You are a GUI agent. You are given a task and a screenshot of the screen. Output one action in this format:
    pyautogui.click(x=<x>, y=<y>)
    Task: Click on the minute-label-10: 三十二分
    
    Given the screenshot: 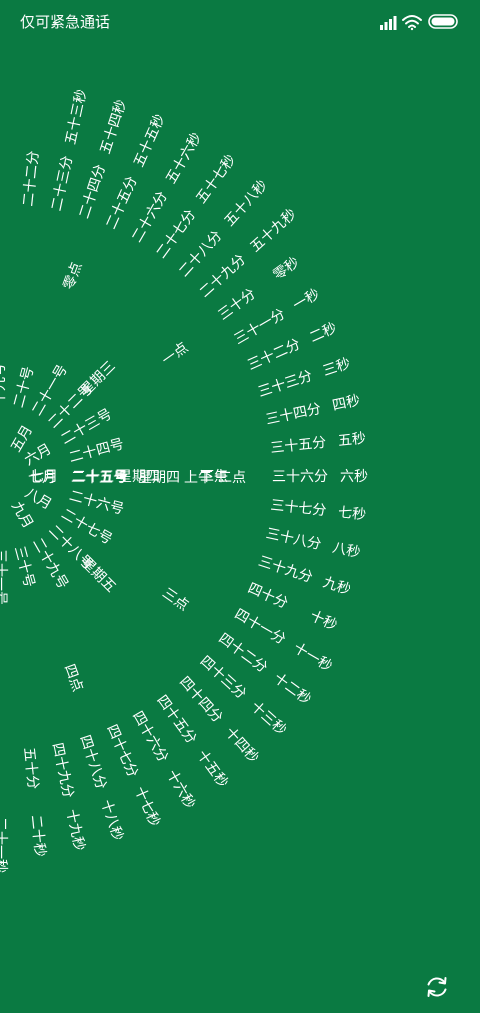 What is the action you would take?
    pyautogui.click(x=274, y=354)
    